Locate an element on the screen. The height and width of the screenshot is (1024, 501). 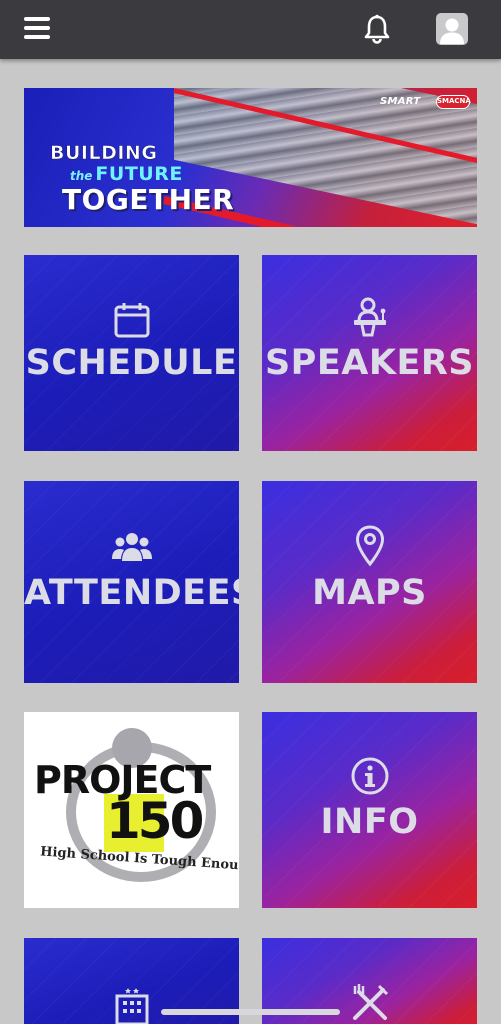
home-indicator is located at coordinates (250, 1012).